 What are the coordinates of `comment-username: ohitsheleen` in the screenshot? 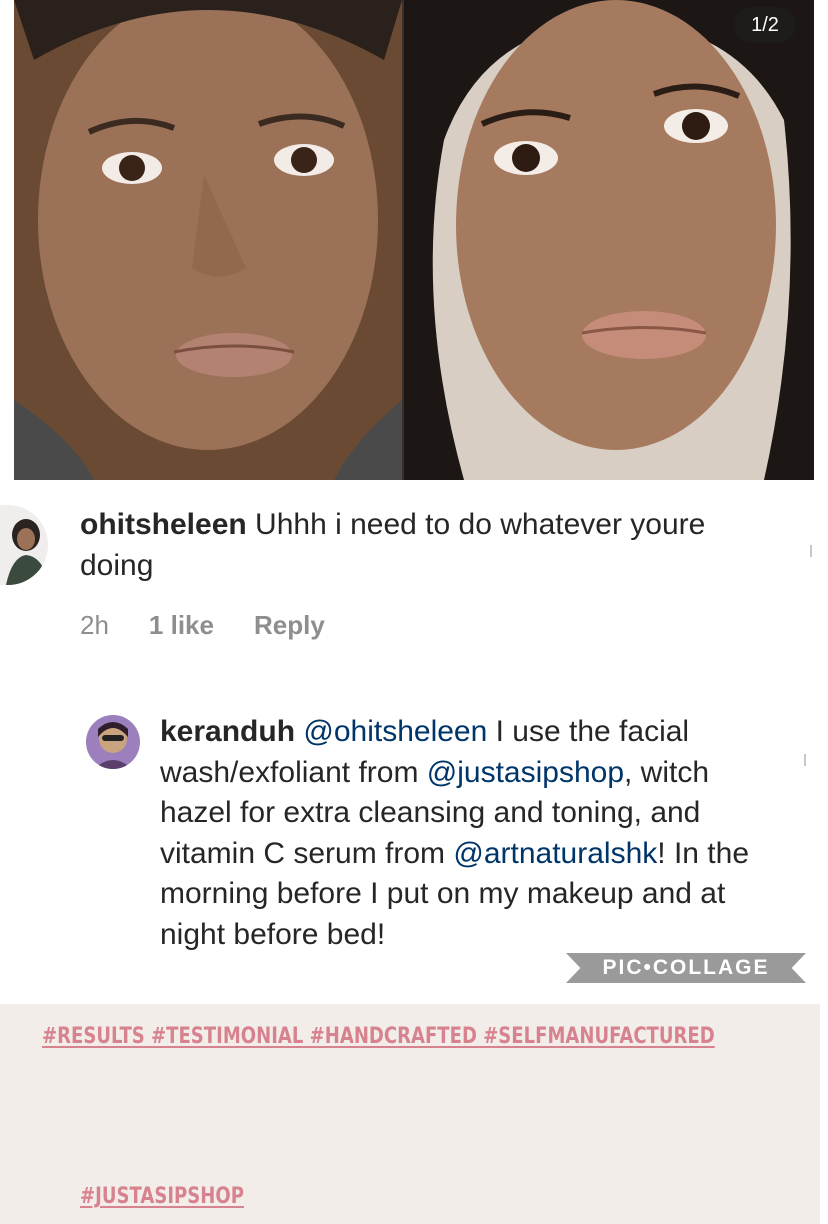 It's located at (163, 524).